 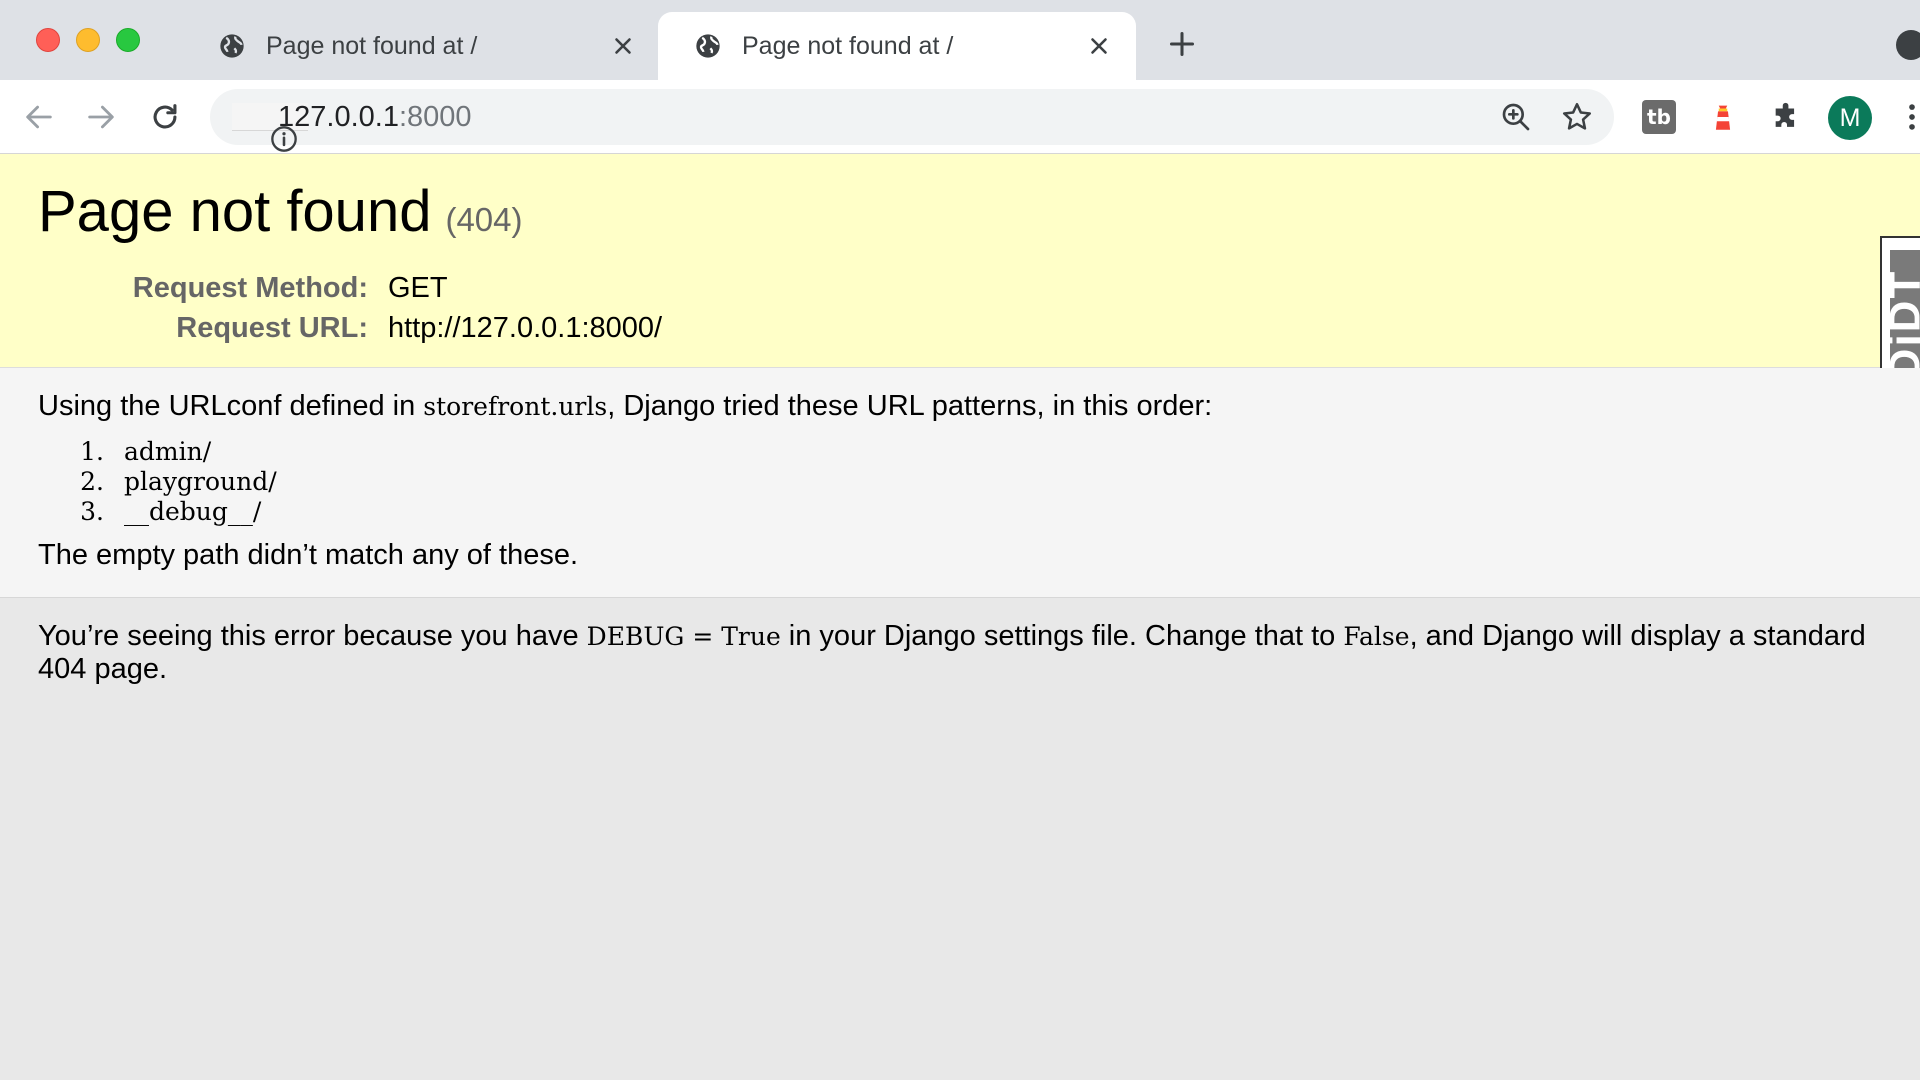 What do you see at coordinates (165, 117) in the screenshot?
I see `reload-icon` at bounding box center [165, 117].